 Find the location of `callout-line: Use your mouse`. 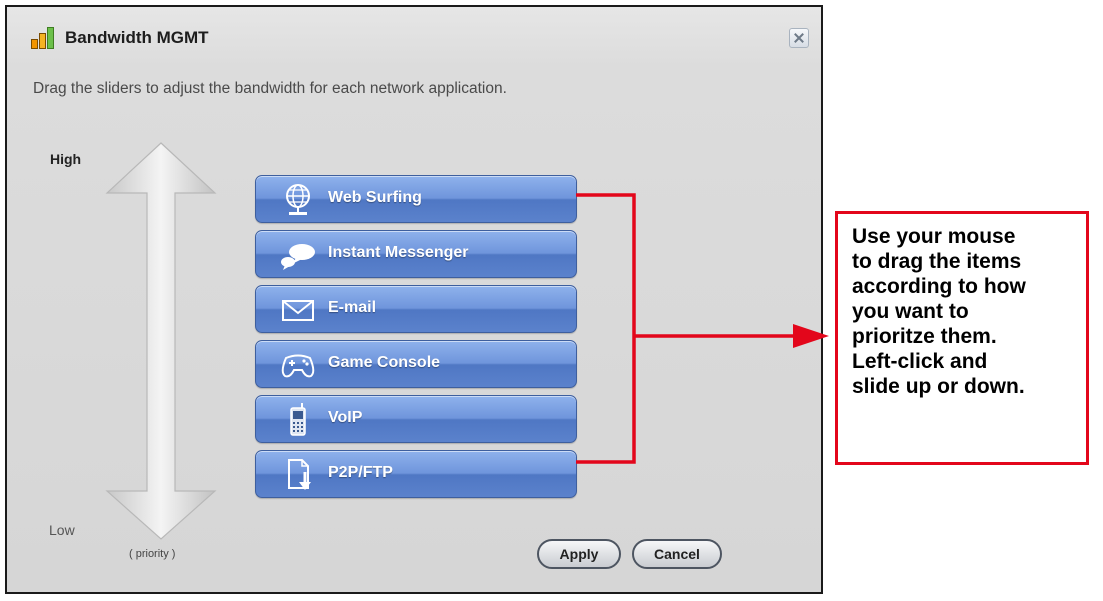

callout-line: Use your mouse is located at coordinates (934, 236).